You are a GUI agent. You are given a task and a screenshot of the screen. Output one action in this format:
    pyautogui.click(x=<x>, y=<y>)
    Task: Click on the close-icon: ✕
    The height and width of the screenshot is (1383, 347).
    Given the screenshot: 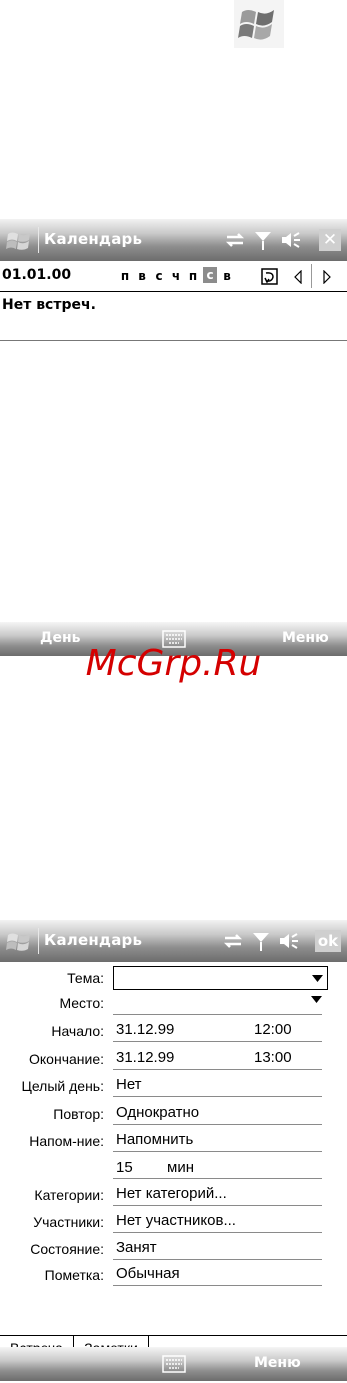 What is the action you would take?
    pyautogui.click(x=330, y=240)
    